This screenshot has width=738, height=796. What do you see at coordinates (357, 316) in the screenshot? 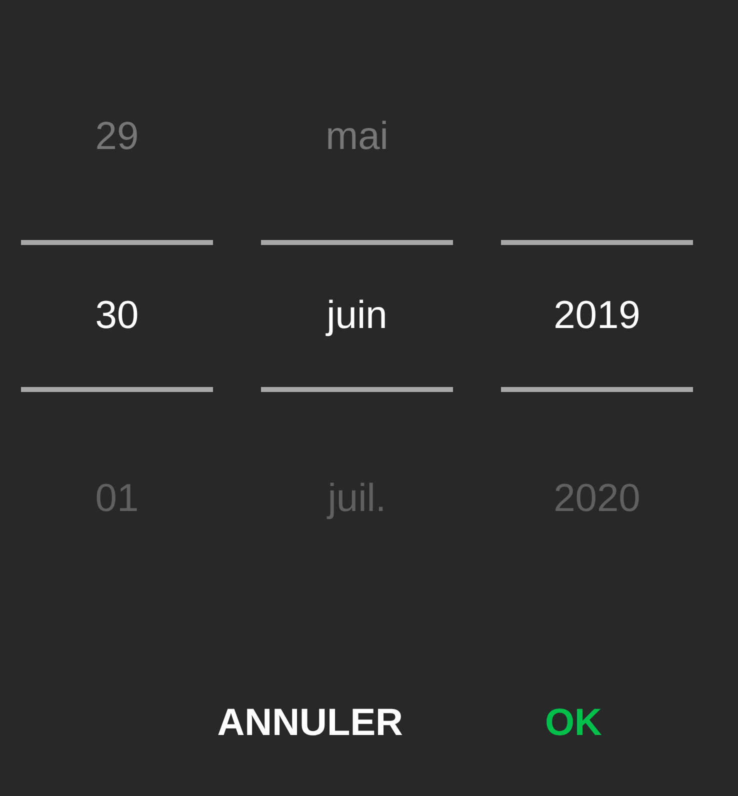
I see `picker-value: juin` at bounding box center [357, 316].